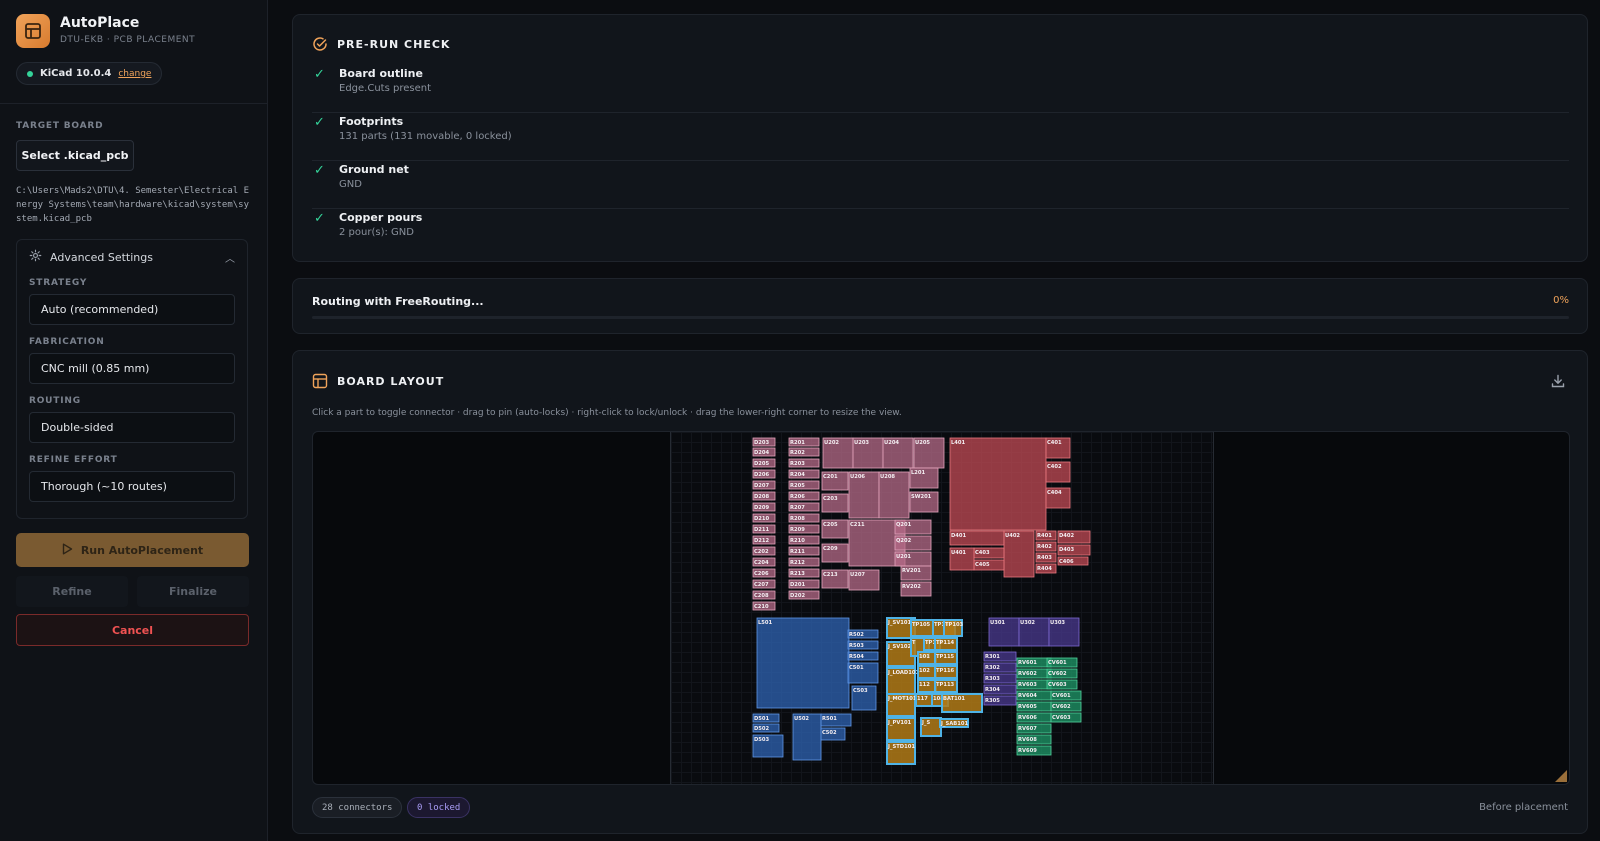 This screenshot has width=1600, height=841. What do you see at coordinates (1000, 700) in the screenshot?
I see `footprint-r305: R305` at bounding box center [1000, 700].